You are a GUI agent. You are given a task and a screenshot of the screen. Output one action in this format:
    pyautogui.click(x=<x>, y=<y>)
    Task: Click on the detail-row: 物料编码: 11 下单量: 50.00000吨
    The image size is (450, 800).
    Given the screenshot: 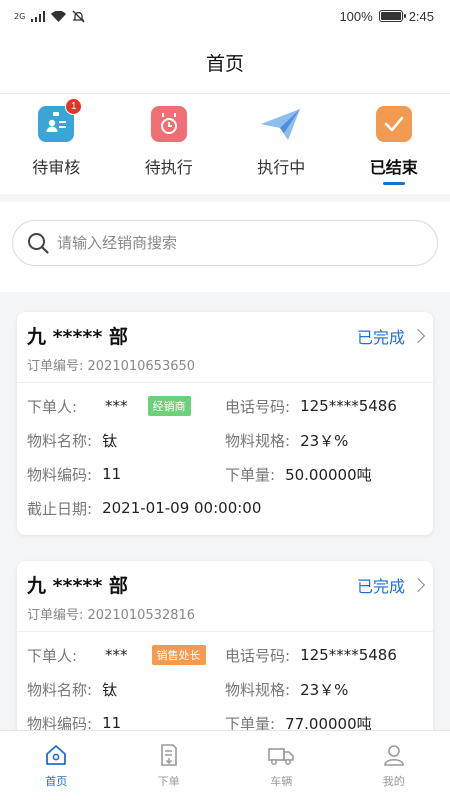 What is the action you would take?
    pyautogui.click(x=225, y=474)
    